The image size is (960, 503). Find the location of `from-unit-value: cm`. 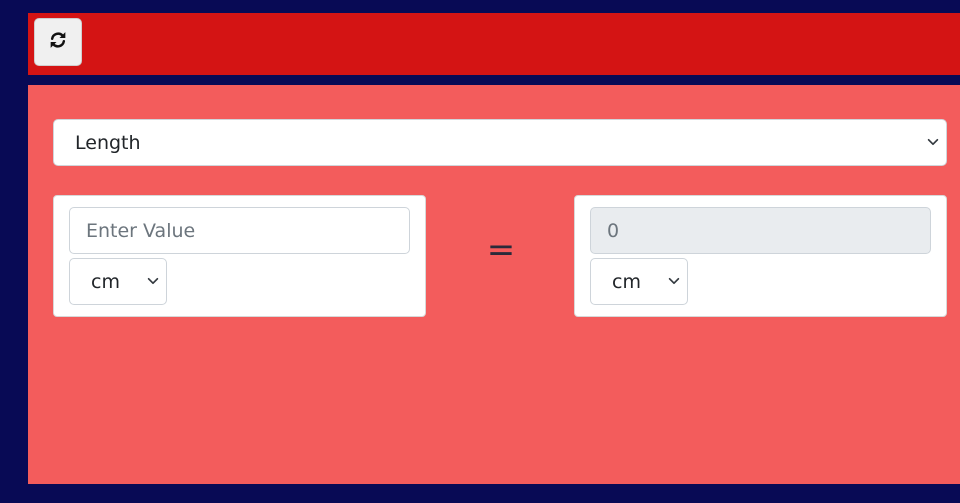

from-unit-value: cm is located at coordinates (105, 281).